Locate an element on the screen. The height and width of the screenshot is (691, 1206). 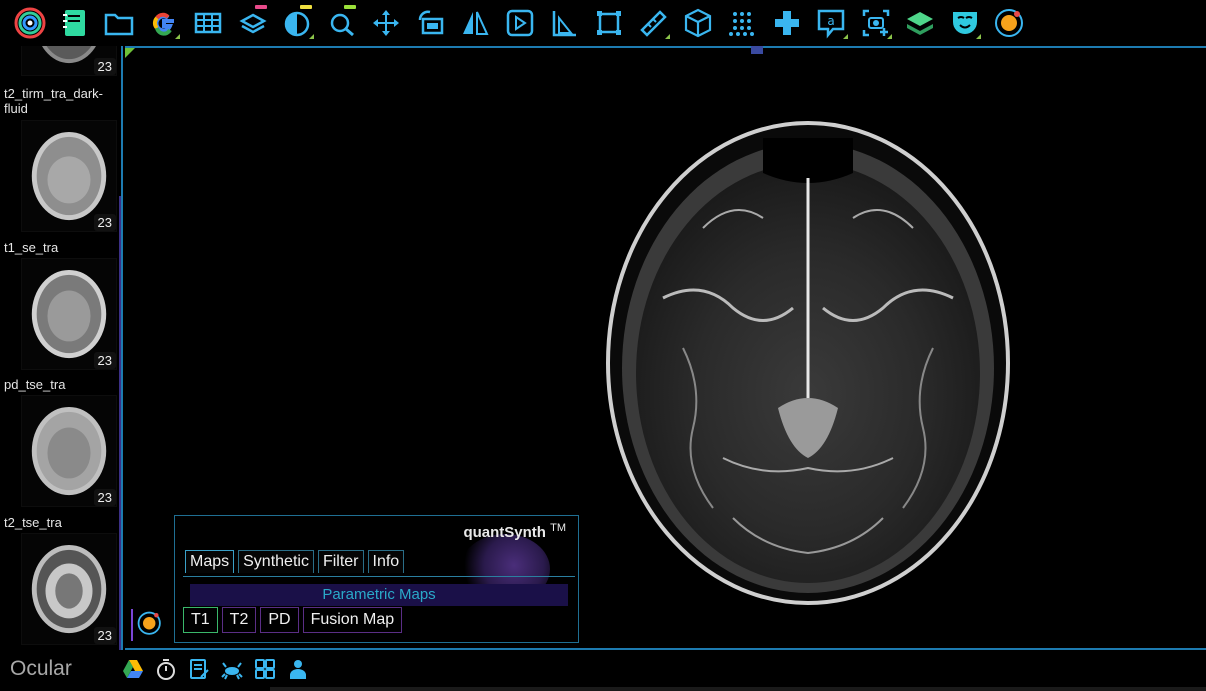
quantsynth-title: quantSynth TM is located at coordinates (514, 531).